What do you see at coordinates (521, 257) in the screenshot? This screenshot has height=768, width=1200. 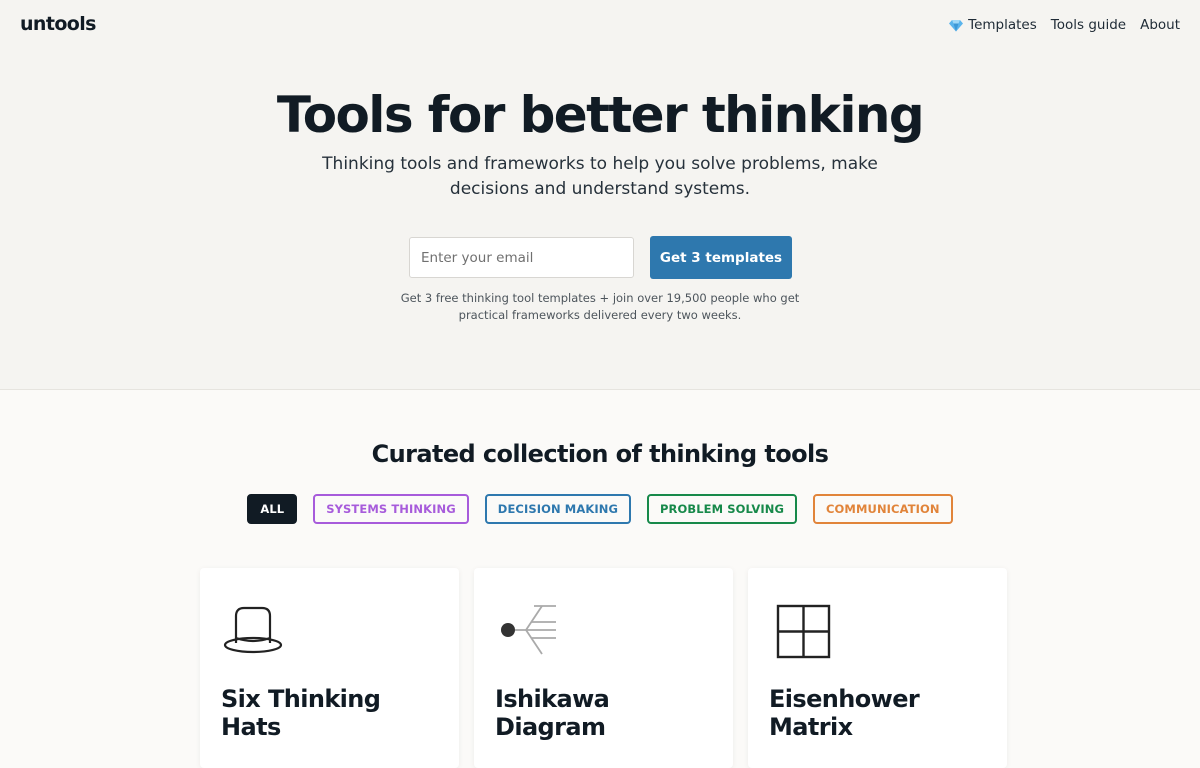 I see `email-input` at bounding box center [521, 257].